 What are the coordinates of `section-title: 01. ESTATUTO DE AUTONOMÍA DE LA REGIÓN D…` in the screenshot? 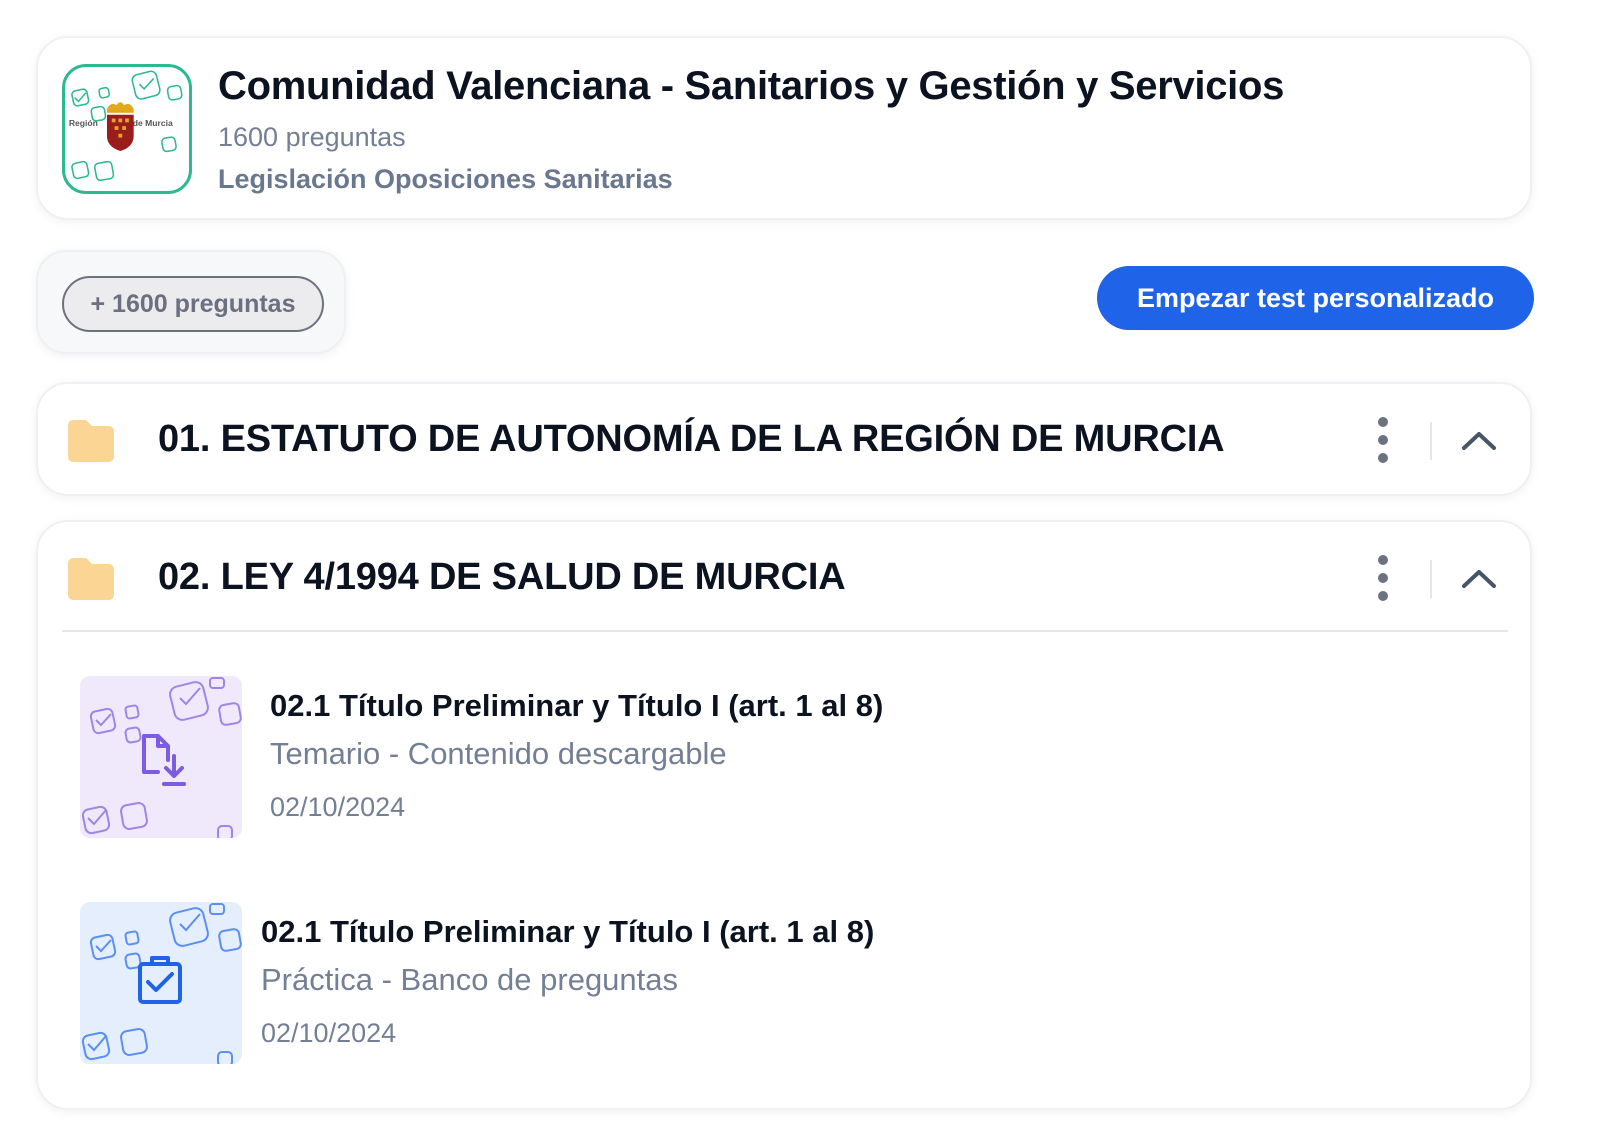 It's located at (691, 439).